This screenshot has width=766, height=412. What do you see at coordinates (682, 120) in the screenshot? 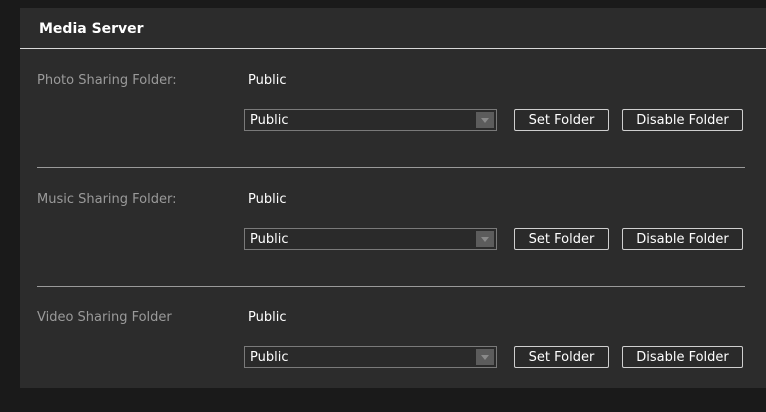
I see `photo-disable-folder-button: Disable Folder` at bounding box center [682, 120].